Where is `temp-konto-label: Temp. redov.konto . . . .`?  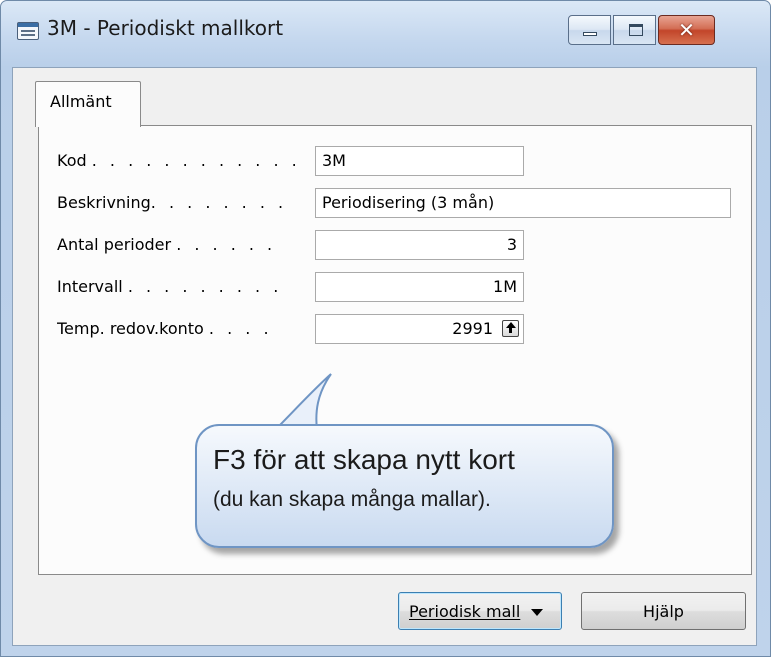 temp-konto-label: Temp. redov.konto . . . . is located at coordinates (183, 329).